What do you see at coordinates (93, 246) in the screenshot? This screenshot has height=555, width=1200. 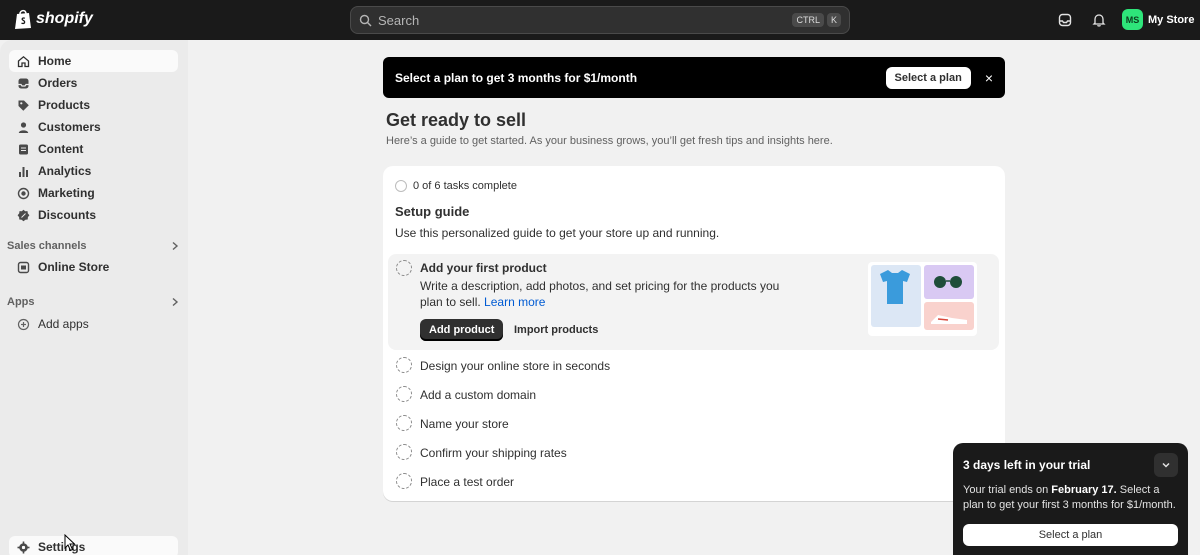 I see `sales-channels-header: Sales channels` at bounding box center [93, 246].